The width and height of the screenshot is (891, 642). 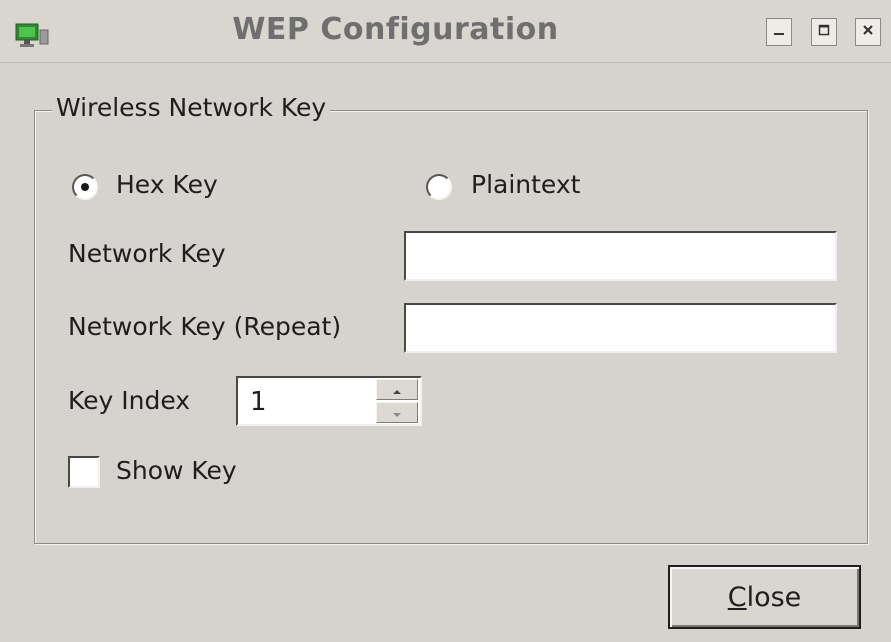 I want to click on hex-key-label: Hex Key, so click(x=167, y=185).